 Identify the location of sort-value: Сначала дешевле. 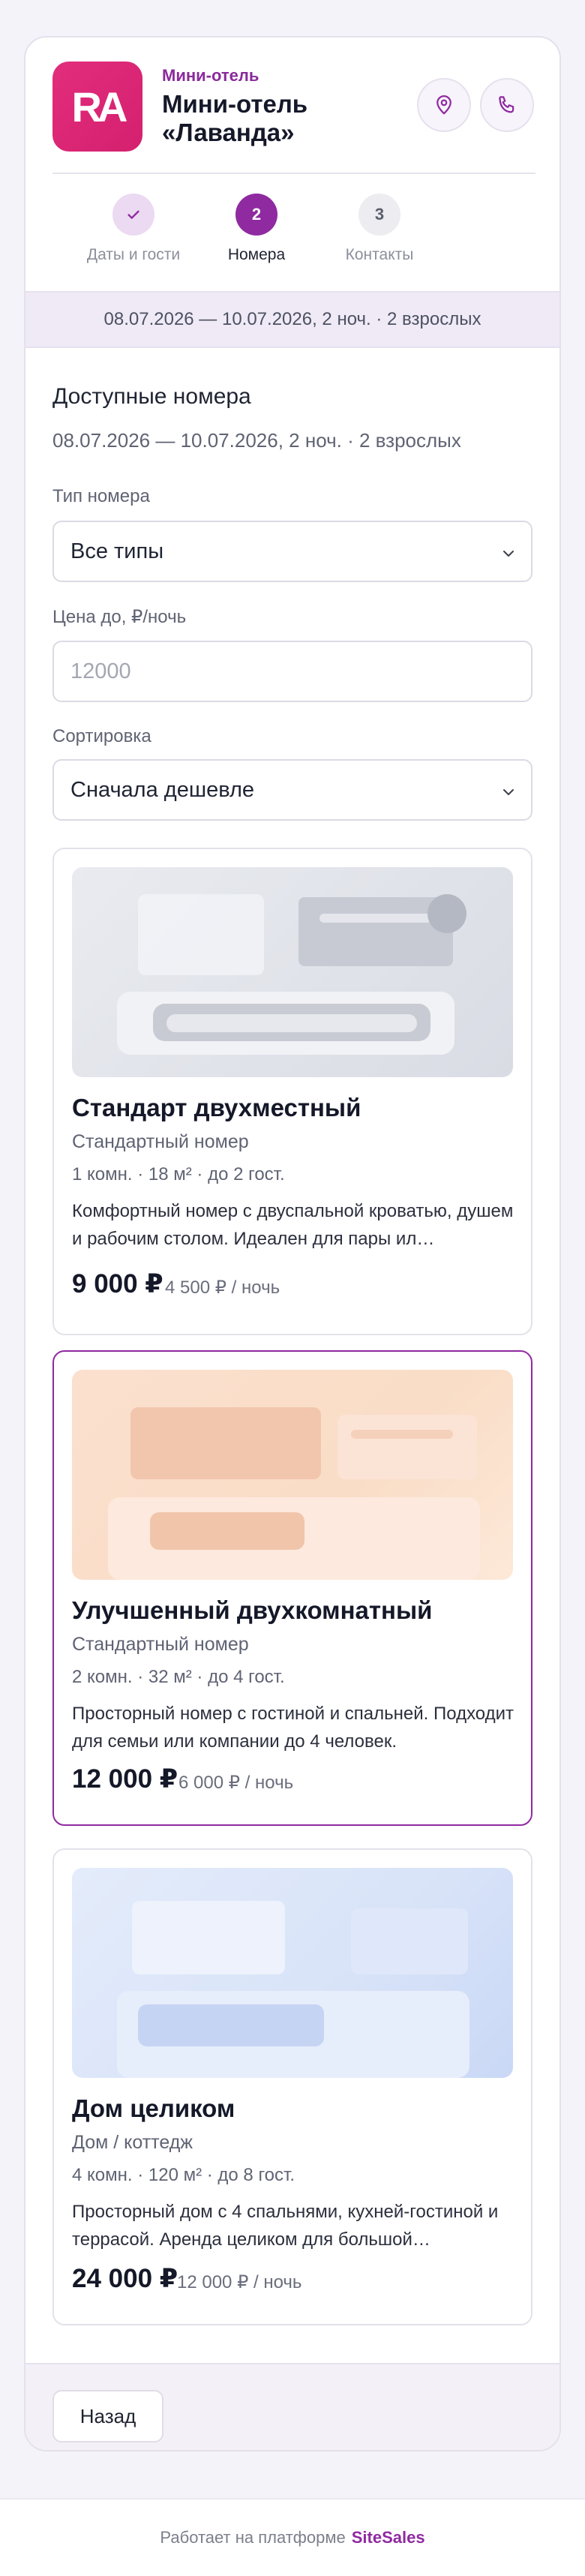
(162, 789).